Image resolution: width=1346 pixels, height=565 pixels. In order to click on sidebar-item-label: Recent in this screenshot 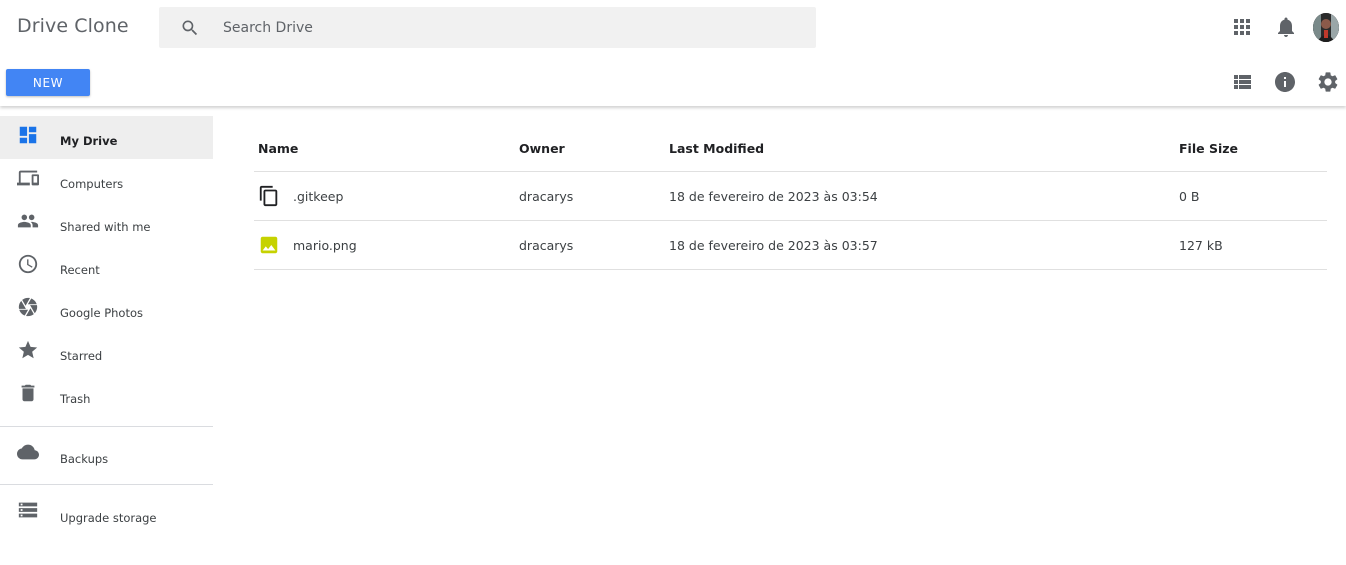, I will do `click(80, 270)`.